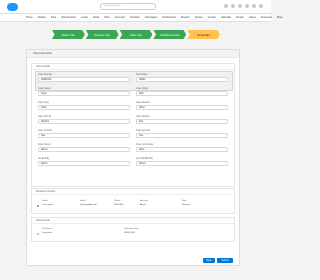 The image size is (320, 280). What do you see at coordinates (280, 17) in the screenshot?
I see `nav-item: More` at bounding box center [280, 17].